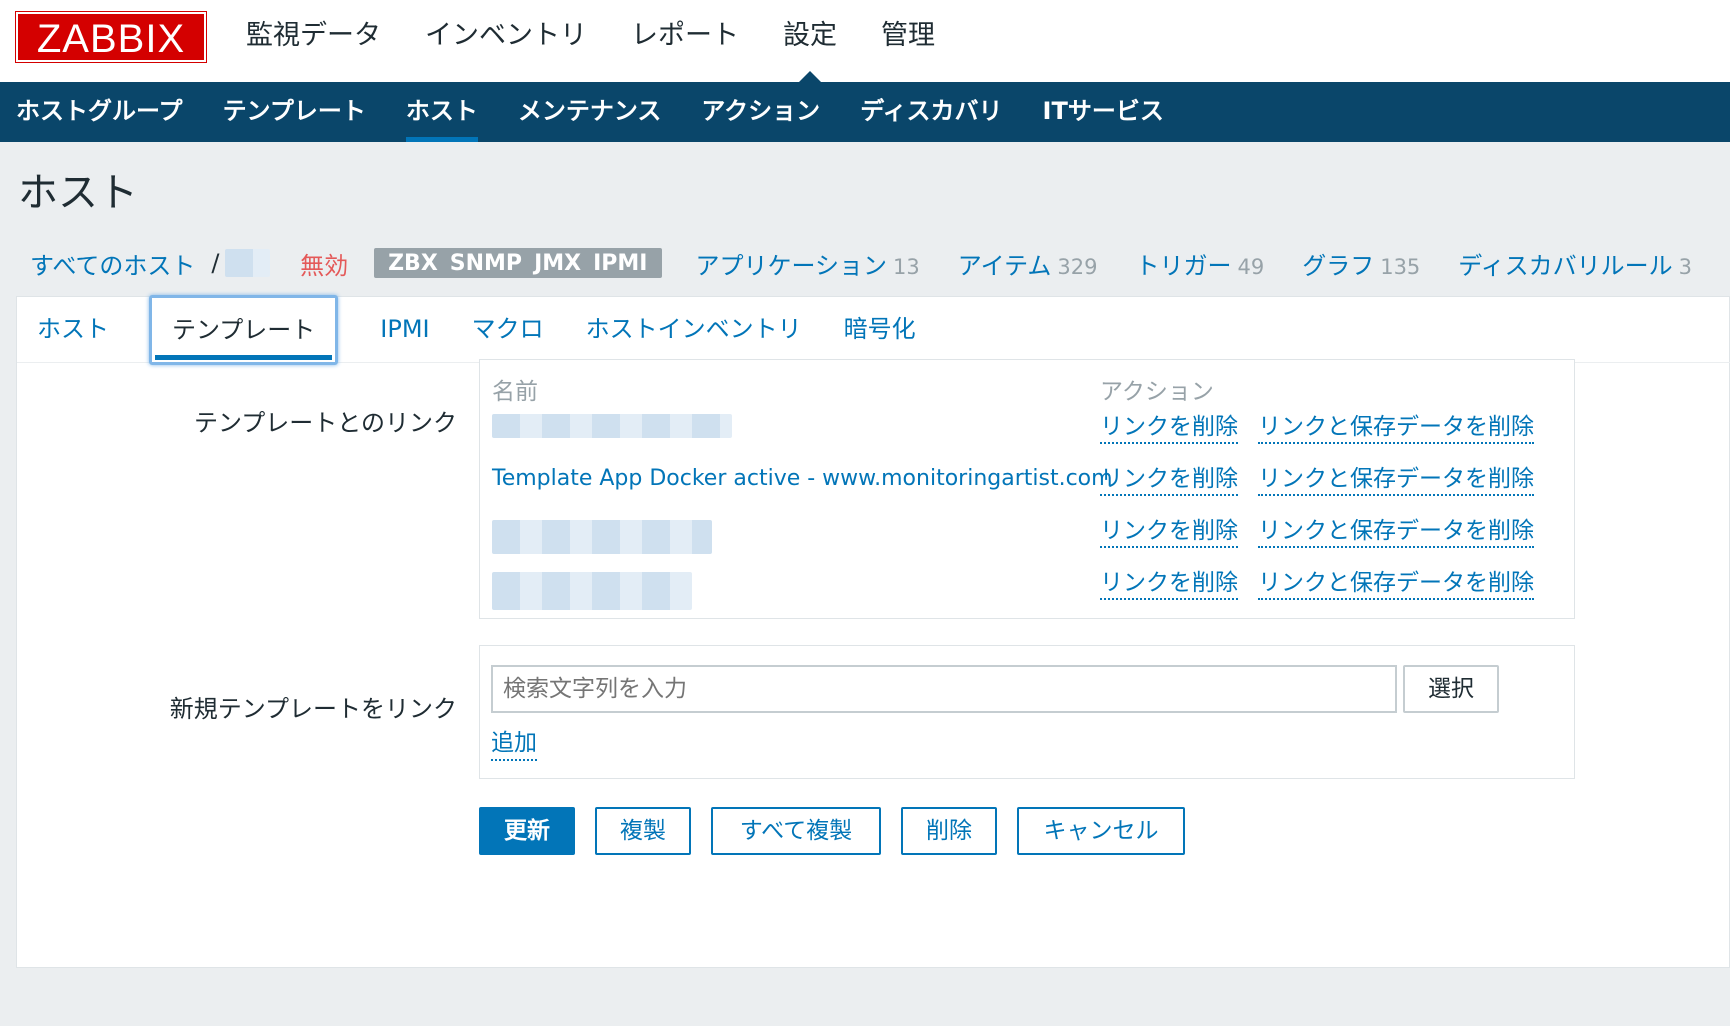 This screenshot has height=1026, width=1730. I want to click on triggers-count: 49, so click(1251, 266).